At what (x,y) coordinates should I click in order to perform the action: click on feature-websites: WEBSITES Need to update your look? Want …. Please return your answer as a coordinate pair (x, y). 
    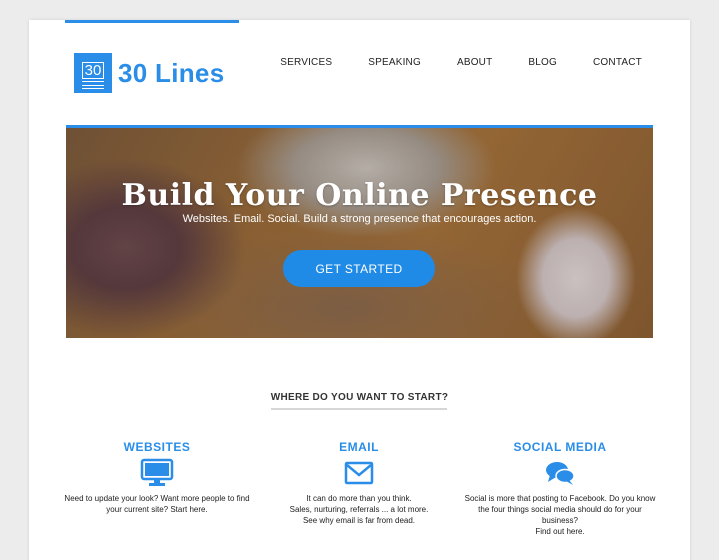
    Looking at the image, I should click on (157, 477).